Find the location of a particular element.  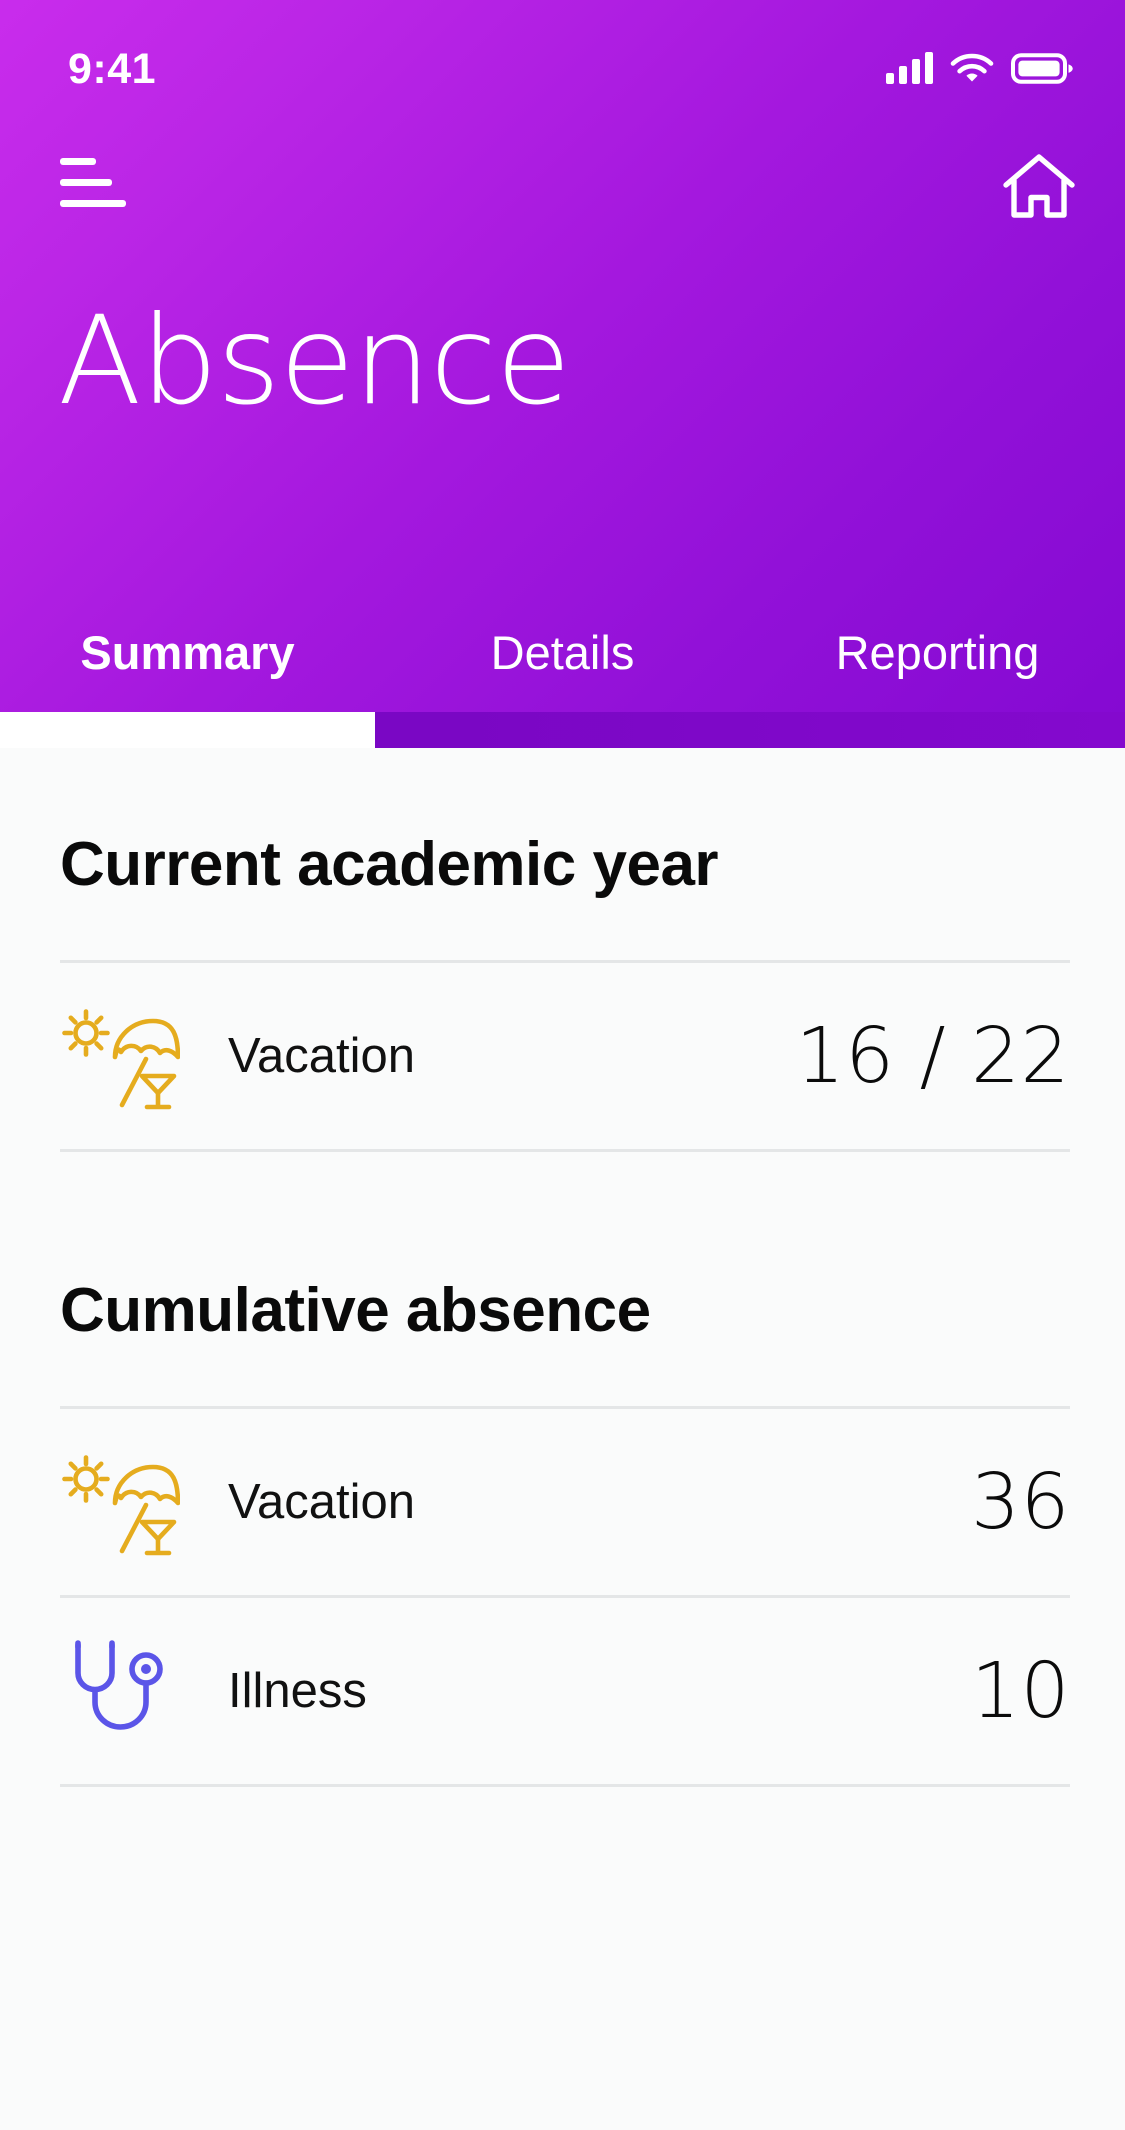

tab-summary-label: Summary is located at coordinates (187, 652).